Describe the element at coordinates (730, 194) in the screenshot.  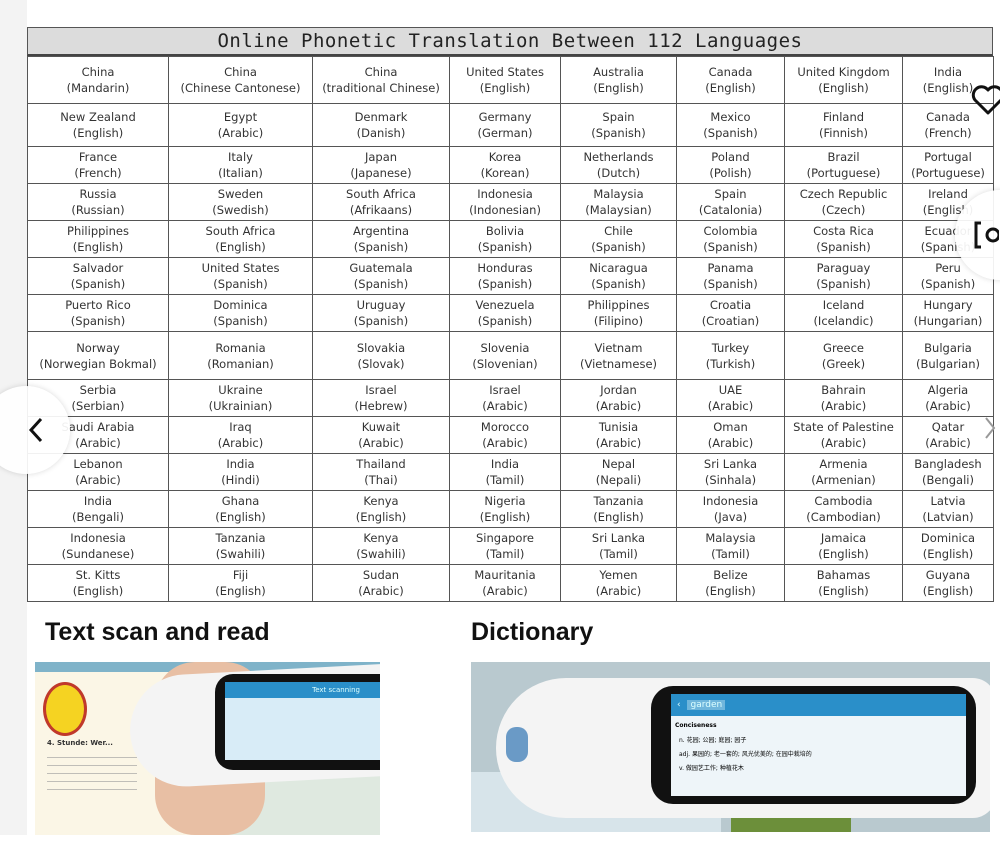
I see `country-name: Spain` at that location.